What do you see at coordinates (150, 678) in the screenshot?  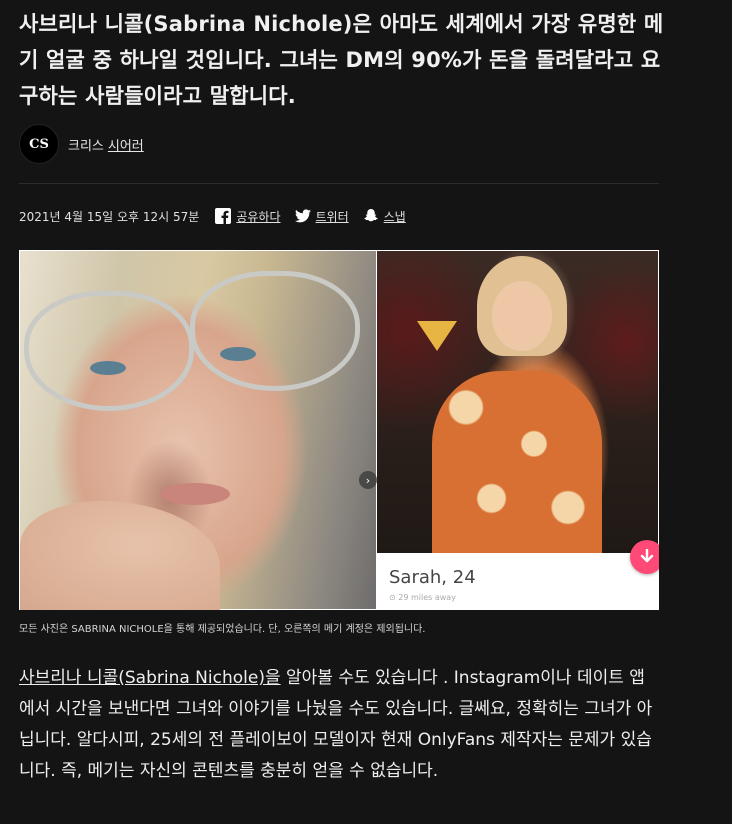 I see `sabrina-nichole-link: 사브리나 니콜(Sabrina Nichole)을` at bounding box center [150, 678].